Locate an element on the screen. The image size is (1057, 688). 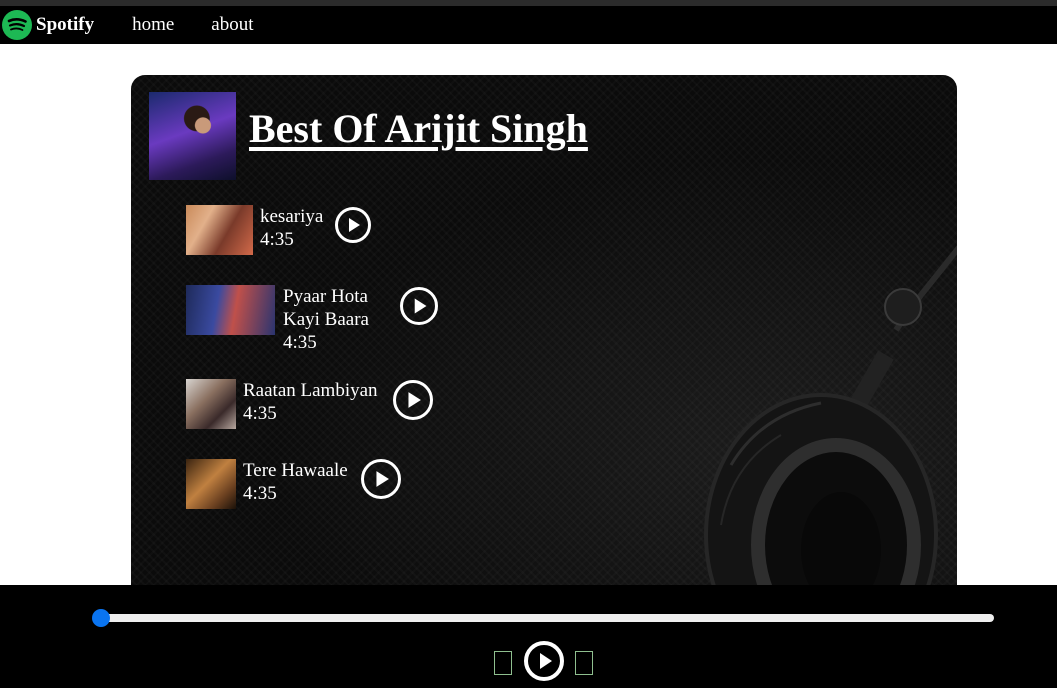
brand-name: Spotify is located at coordinates (65, 24).